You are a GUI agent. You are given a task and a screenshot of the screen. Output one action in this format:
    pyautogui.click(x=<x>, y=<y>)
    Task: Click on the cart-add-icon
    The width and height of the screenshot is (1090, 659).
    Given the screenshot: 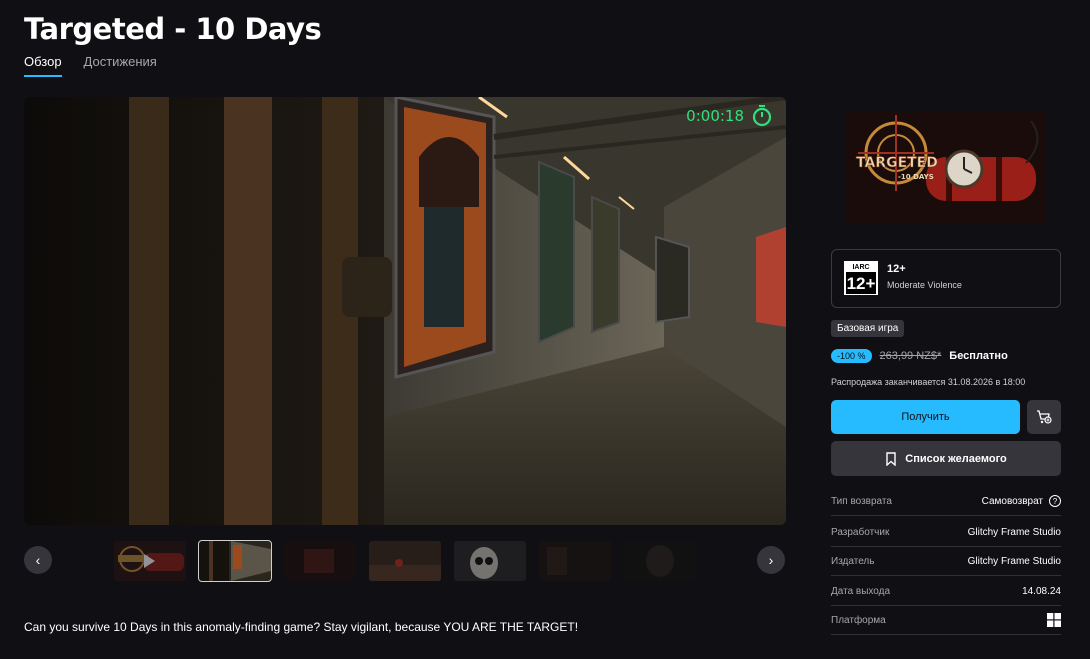 What is the action you would take?
    pyautogui.click(x=1044, y=417)
    